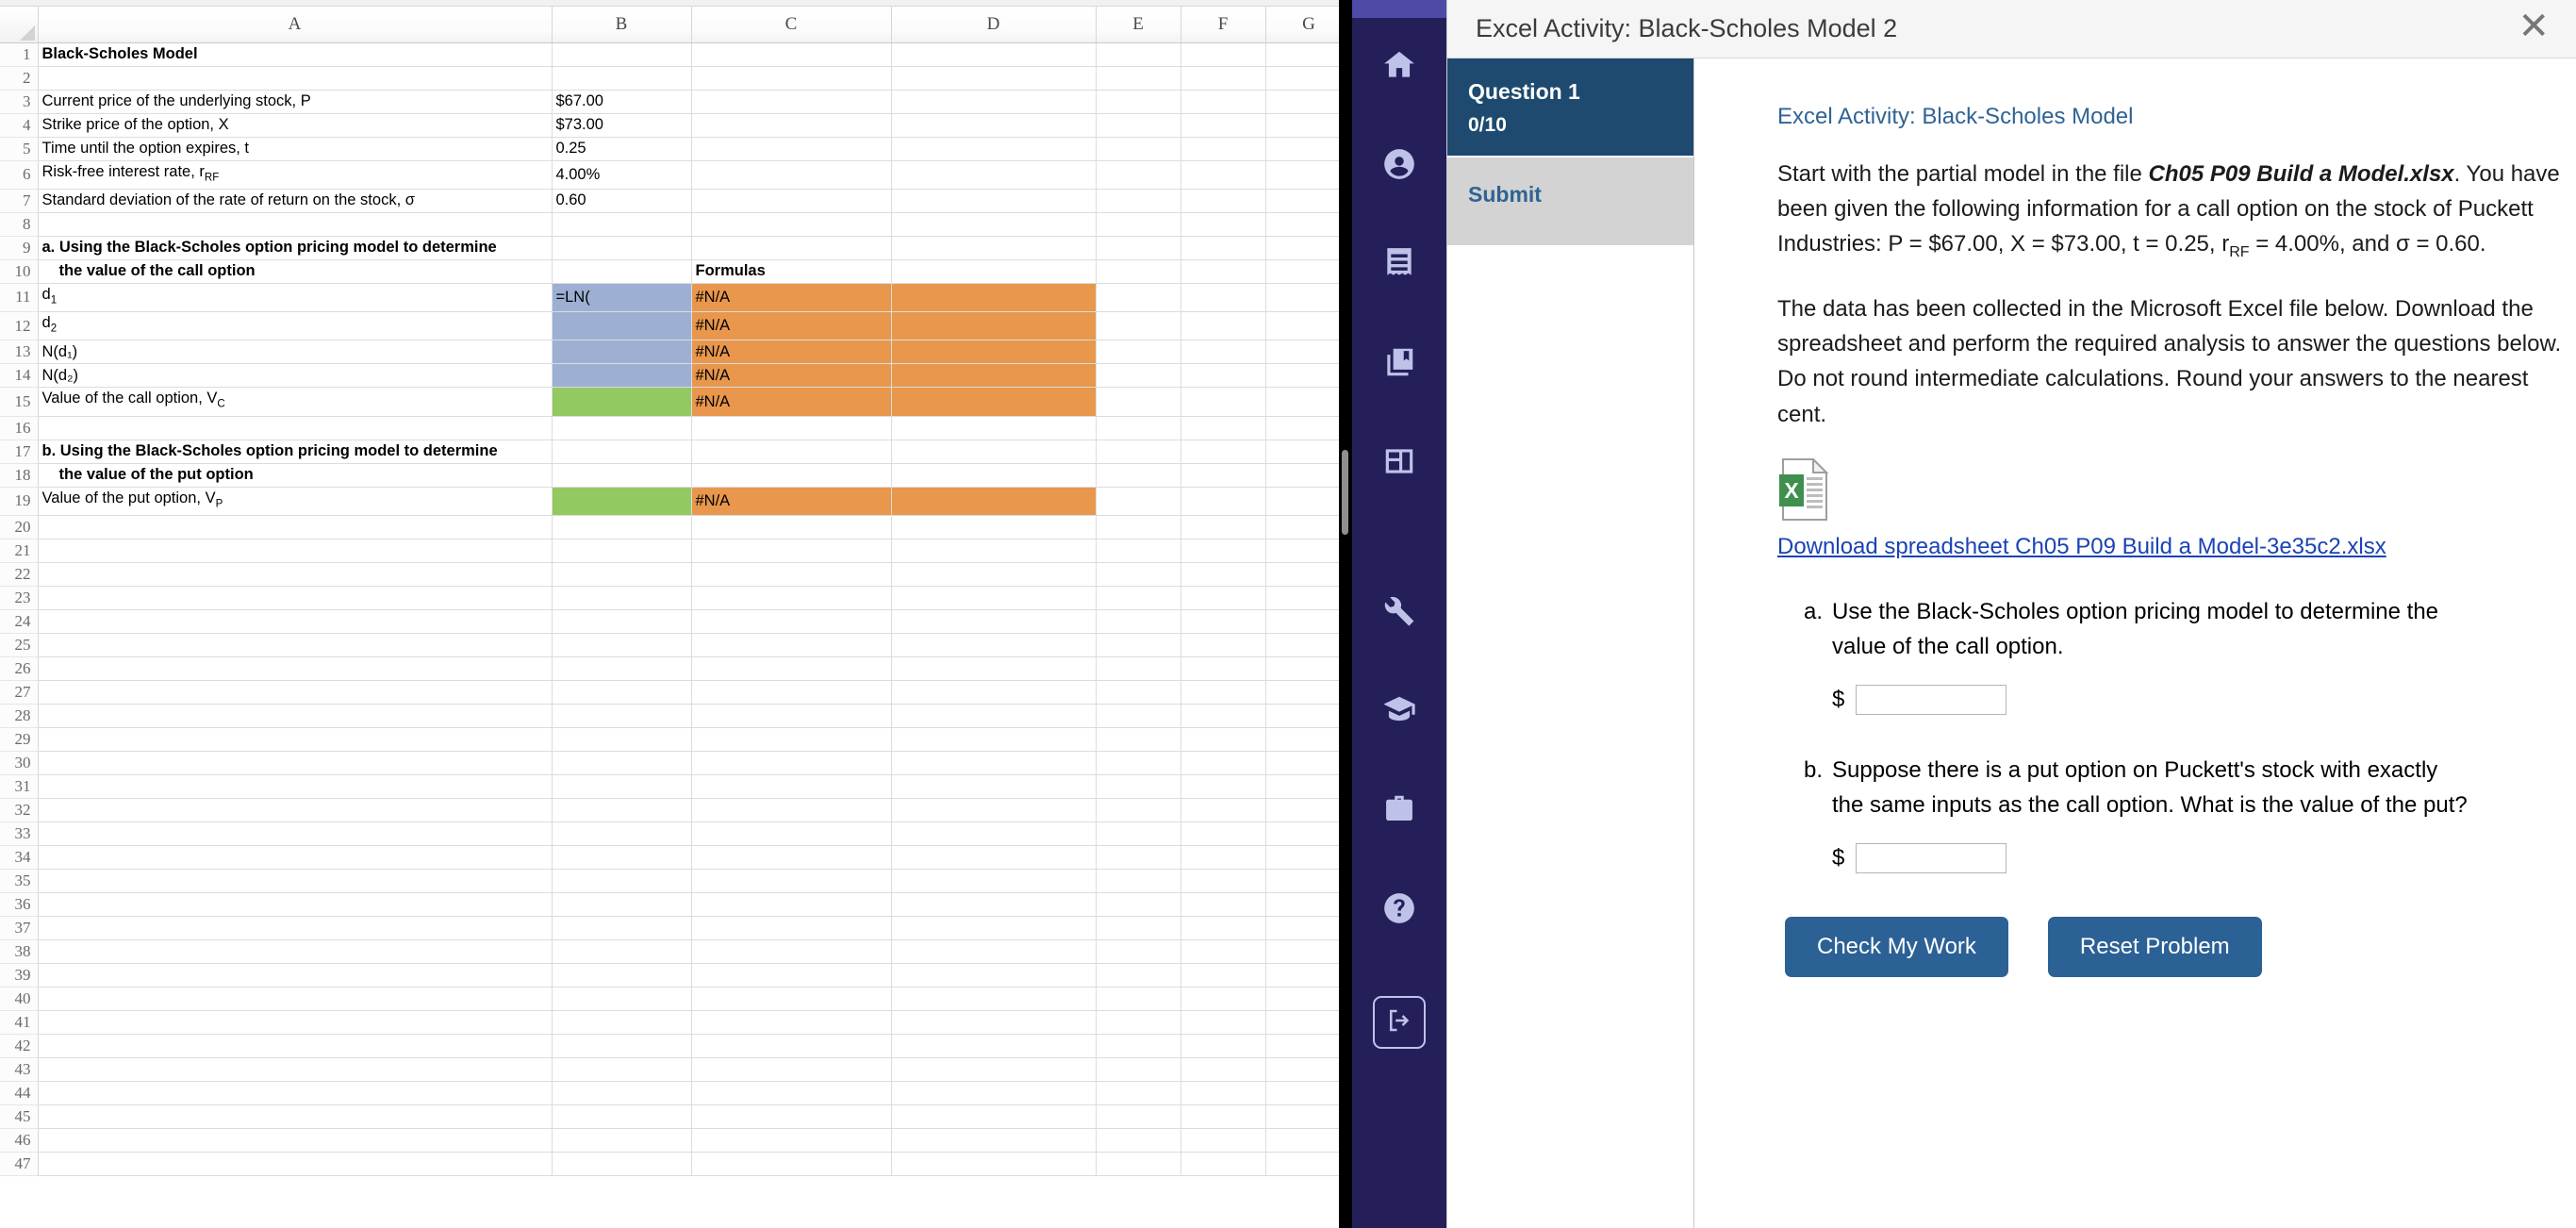 The width and height of the screenshot is (2576, 1228). I want to click on cell-F23, so click(1223, 598).